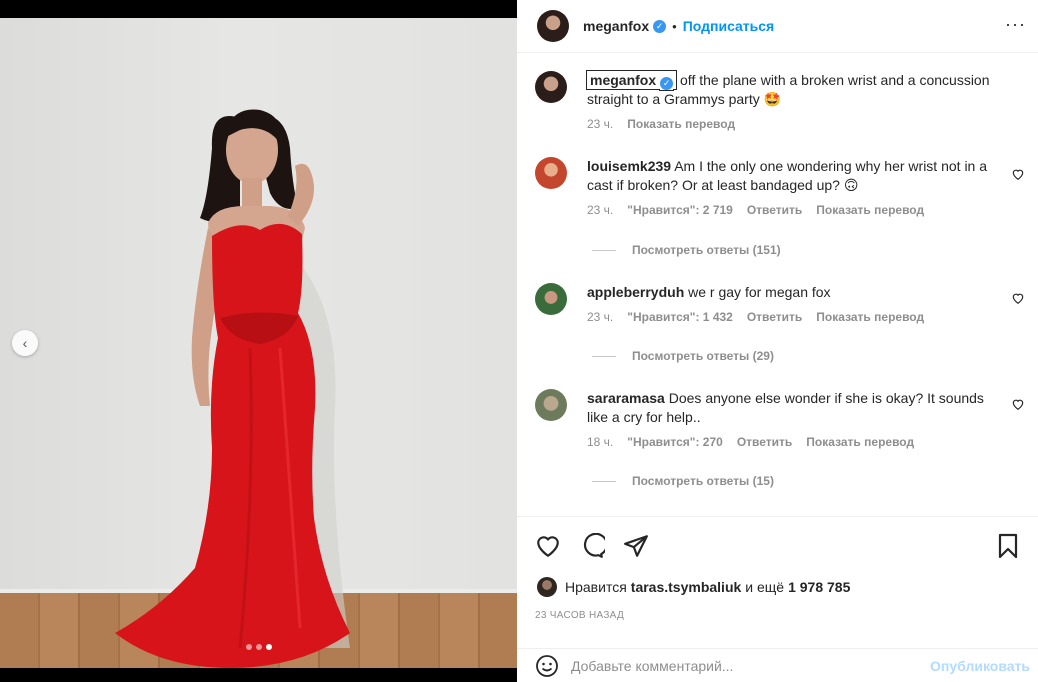 The image size is (1038, 682). What do you see at coordinates (623, 80) in the screenshot?
I see `caption-author-username: meganfox` at bounding box center [623, 80].